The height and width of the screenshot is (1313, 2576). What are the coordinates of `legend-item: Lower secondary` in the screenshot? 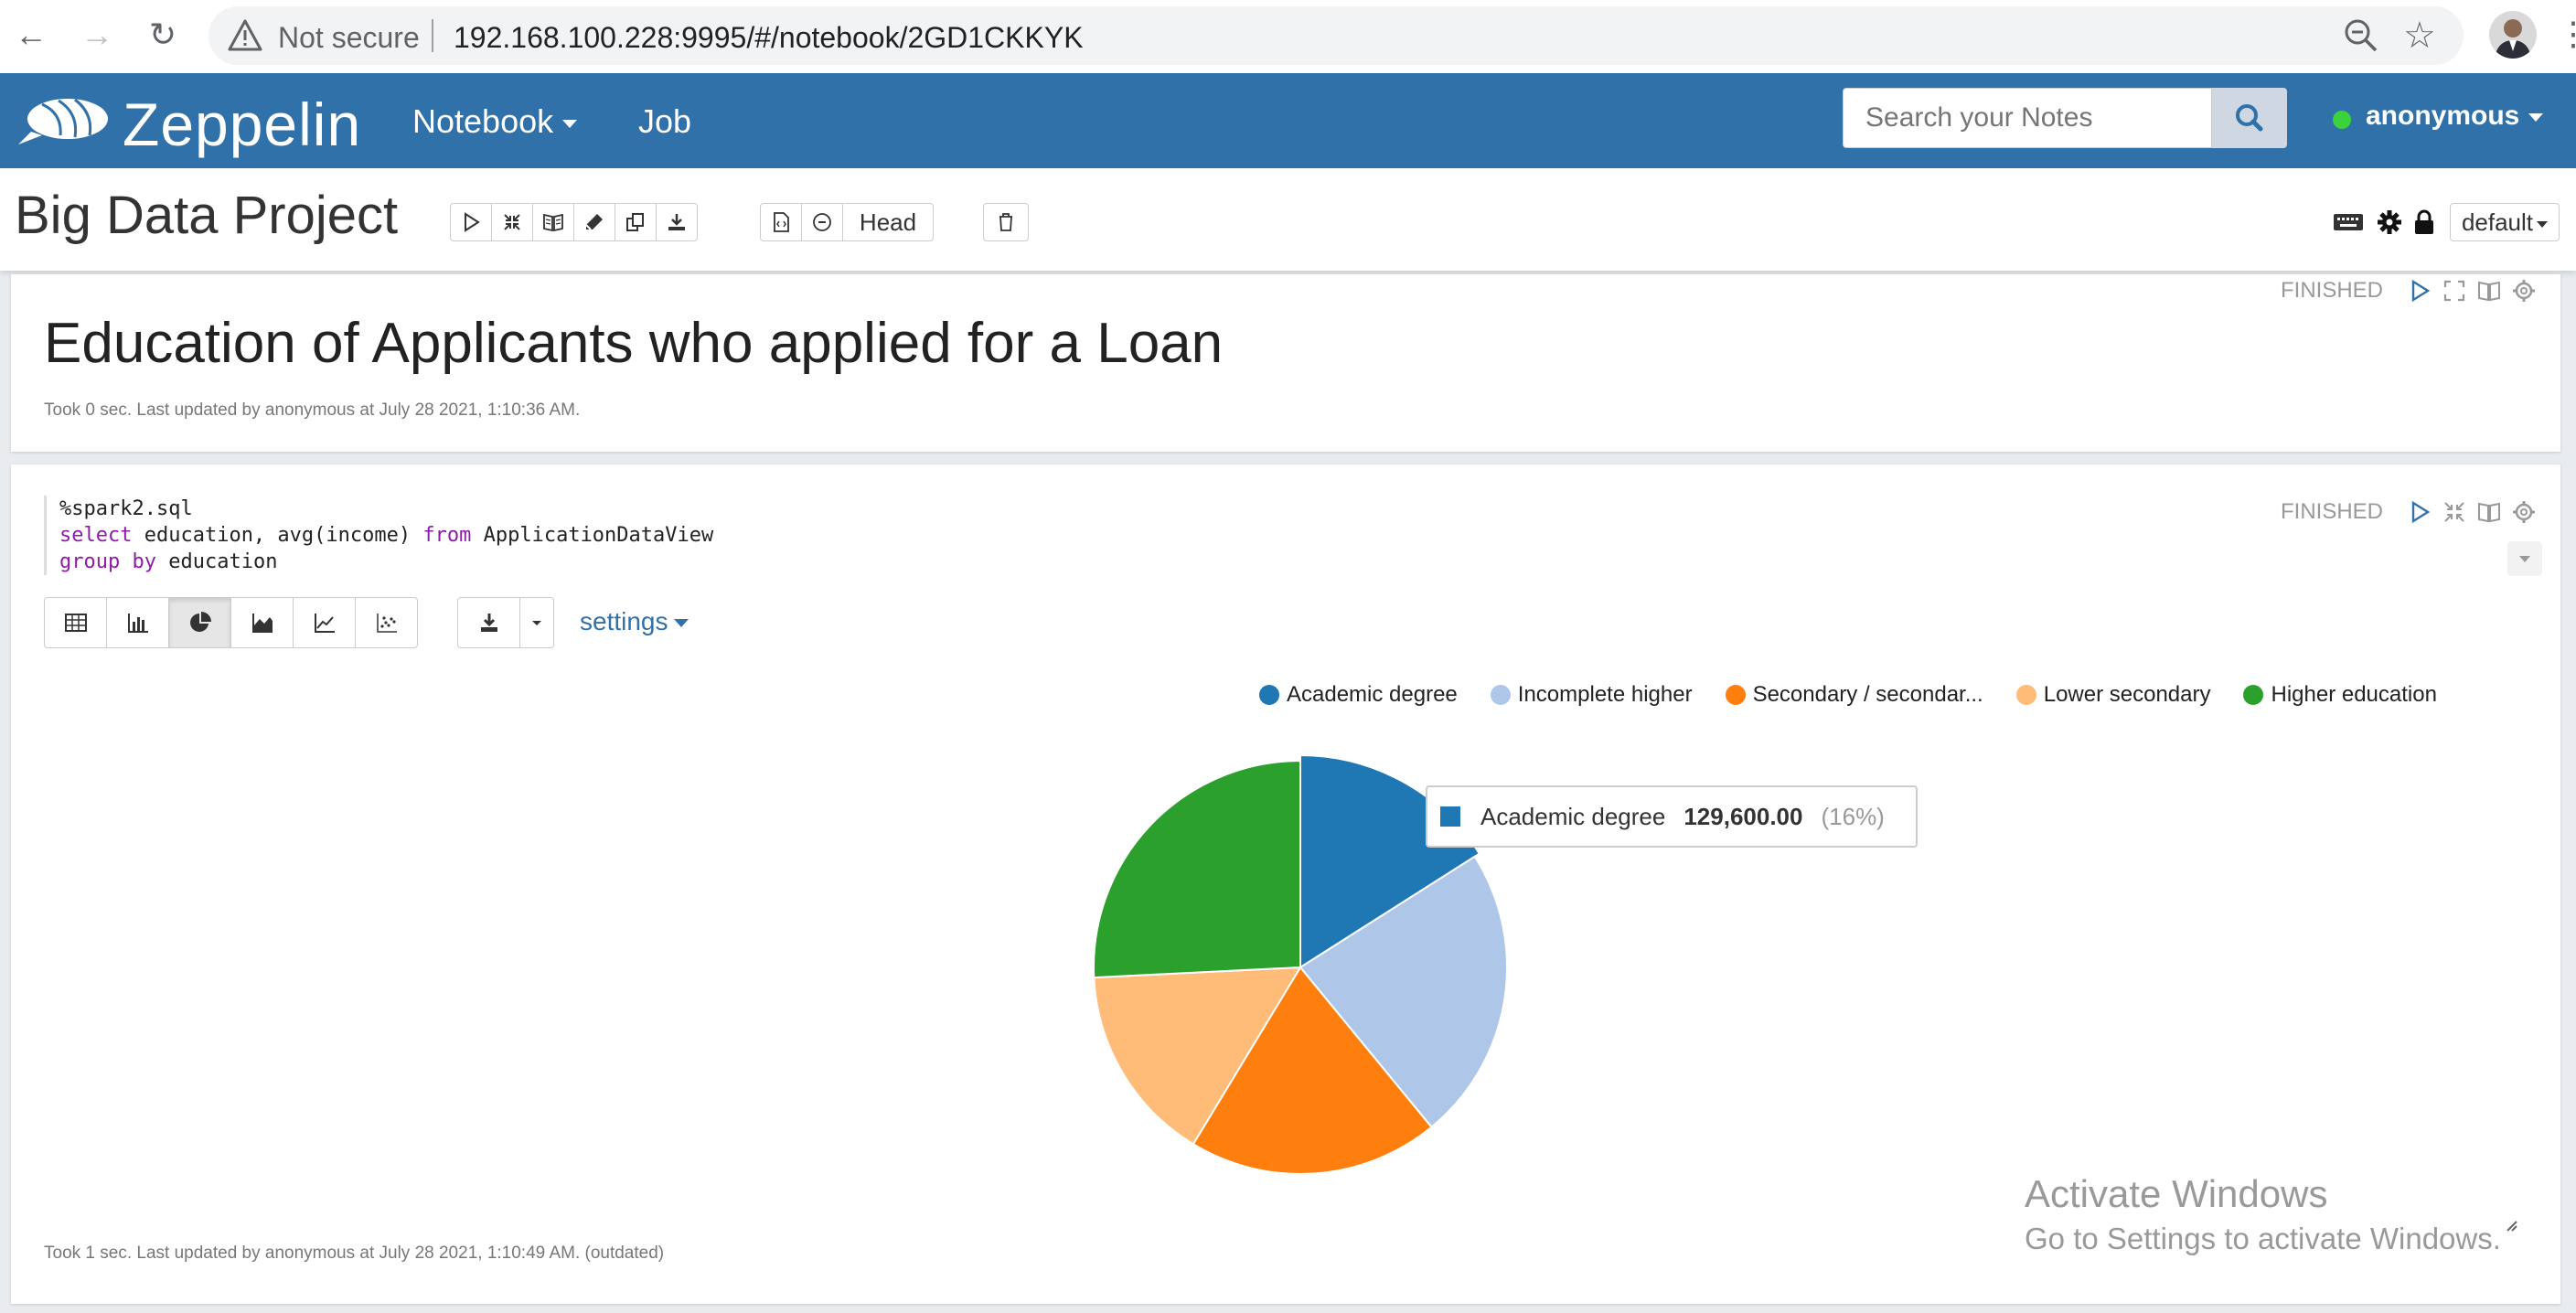 It's located at (2112, 695).